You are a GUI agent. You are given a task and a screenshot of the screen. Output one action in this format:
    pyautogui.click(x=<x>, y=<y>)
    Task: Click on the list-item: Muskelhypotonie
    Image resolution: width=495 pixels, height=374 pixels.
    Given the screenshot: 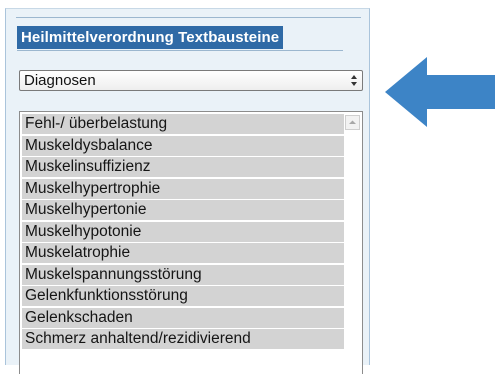 What is the action you would take?
    pyautogui.click(x=183, y=232)
    